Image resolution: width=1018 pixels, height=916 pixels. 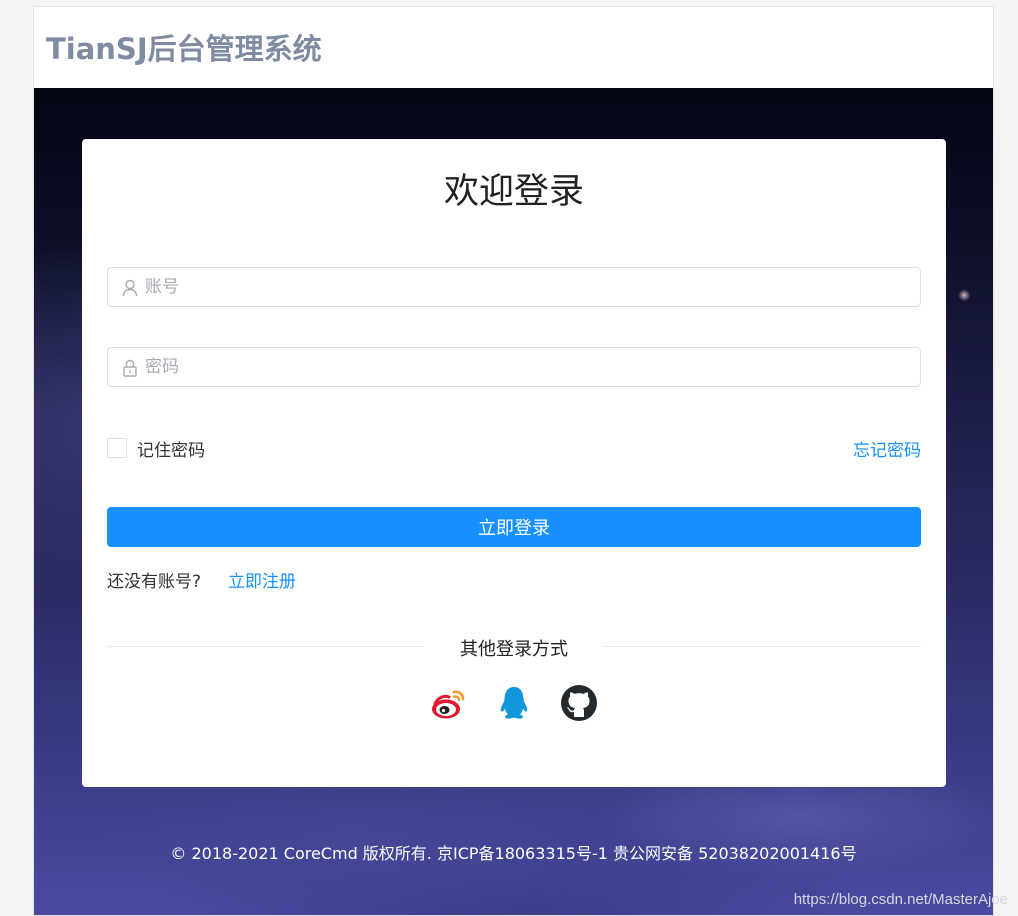 What do you see at coordinates (171, 450) in the screenshot?
I see `remember-label: 记住密码` at bounding box center [171, 450].